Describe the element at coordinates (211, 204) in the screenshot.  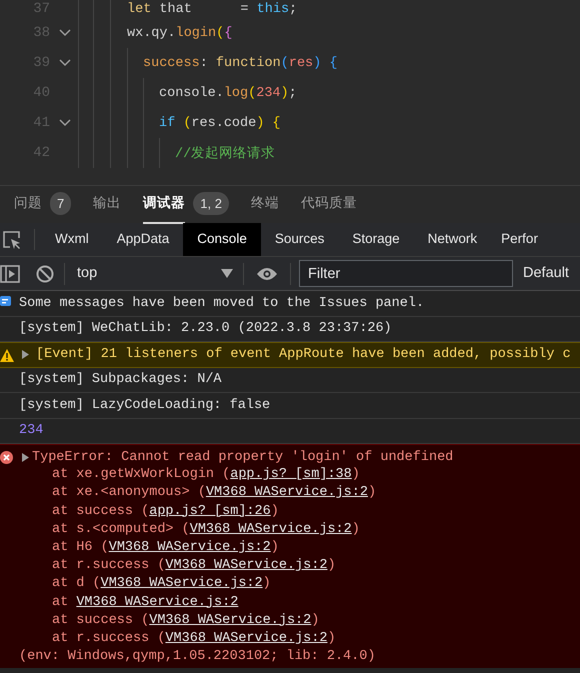
I see `count-badge: 1, 2` at that location.